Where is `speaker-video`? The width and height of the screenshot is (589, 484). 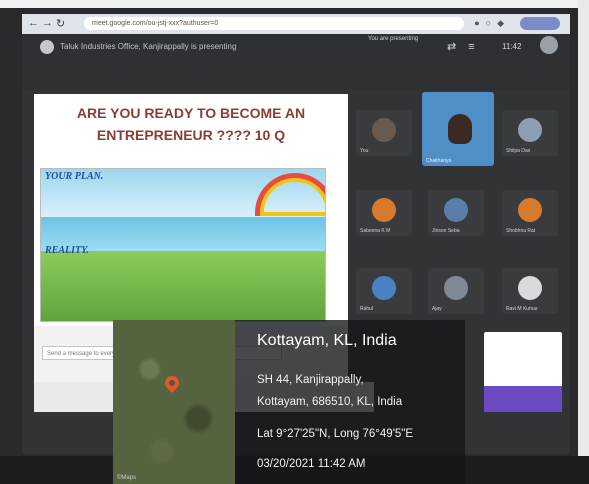 speaker-video is located at coordinates (460, 129).